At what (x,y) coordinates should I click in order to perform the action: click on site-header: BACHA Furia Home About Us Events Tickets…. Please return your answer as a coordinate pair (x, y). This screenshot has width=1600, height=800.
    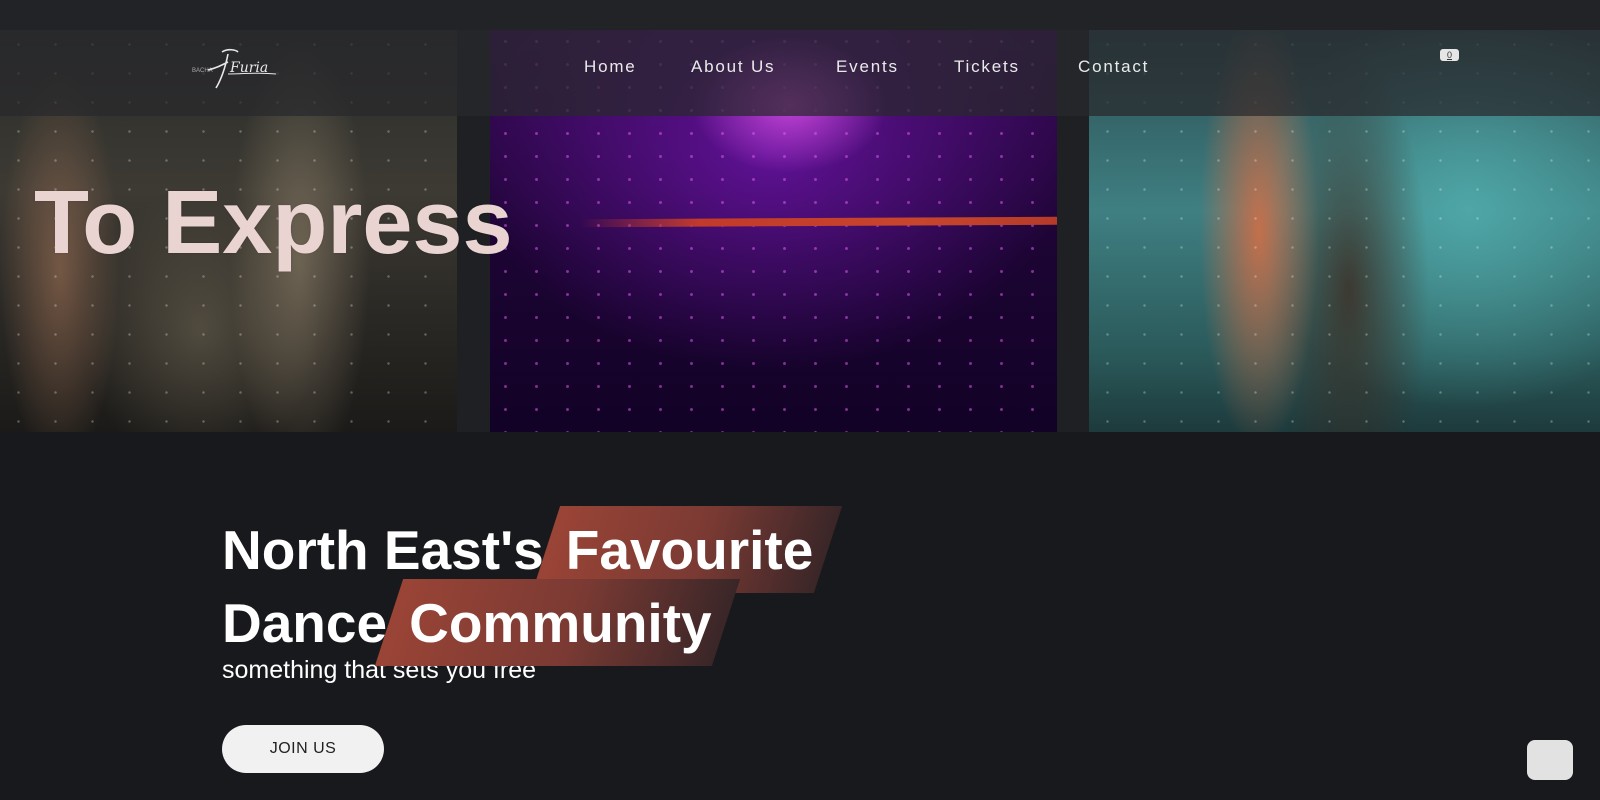
    Looking at the image, I should click on (800, 73).